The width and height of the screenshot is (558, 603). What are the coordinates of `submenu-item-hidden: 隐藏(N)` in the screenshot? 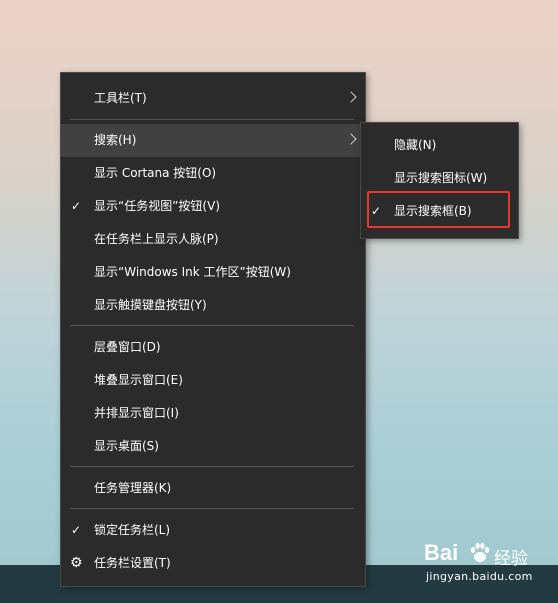 It's located at (439, 145).